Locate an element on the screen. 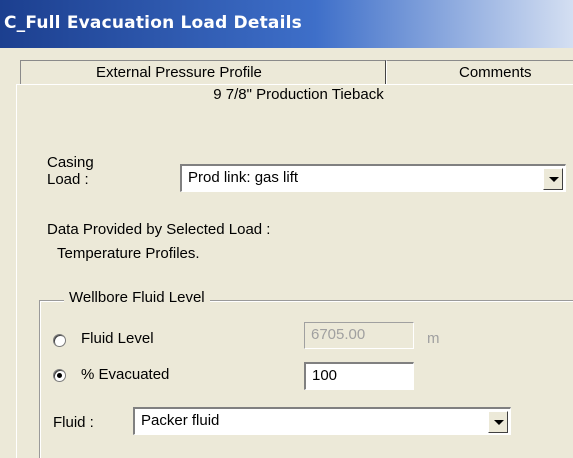 The height and width of the screenshot is (458, 573). casing-load-select: Prod link: gas lift is located at coordinates (373, 178).